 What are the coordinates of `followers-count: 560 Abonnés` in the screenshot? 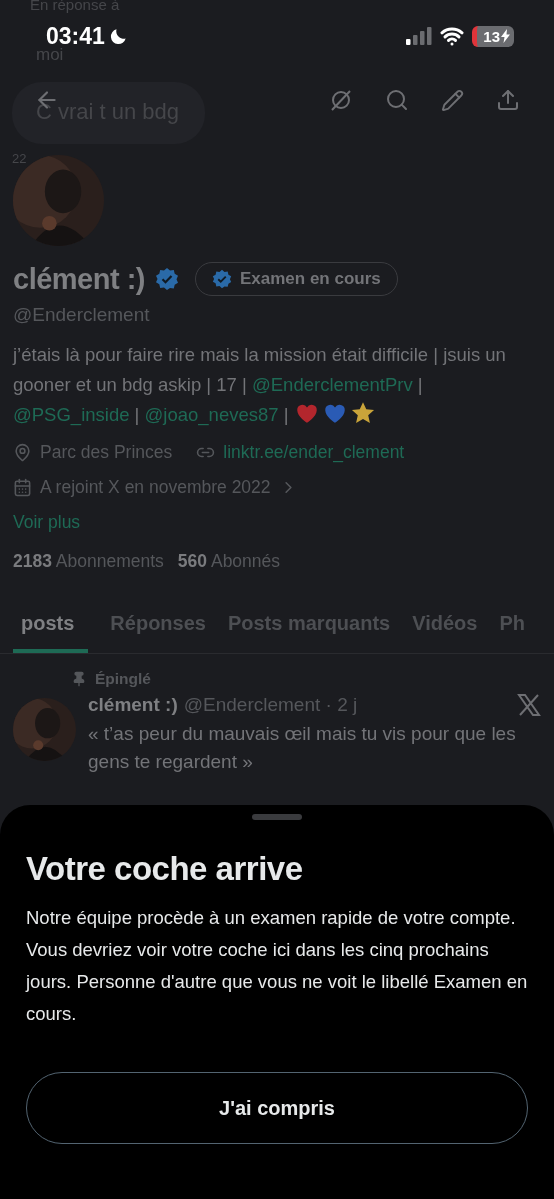 It's located at (229, 561).